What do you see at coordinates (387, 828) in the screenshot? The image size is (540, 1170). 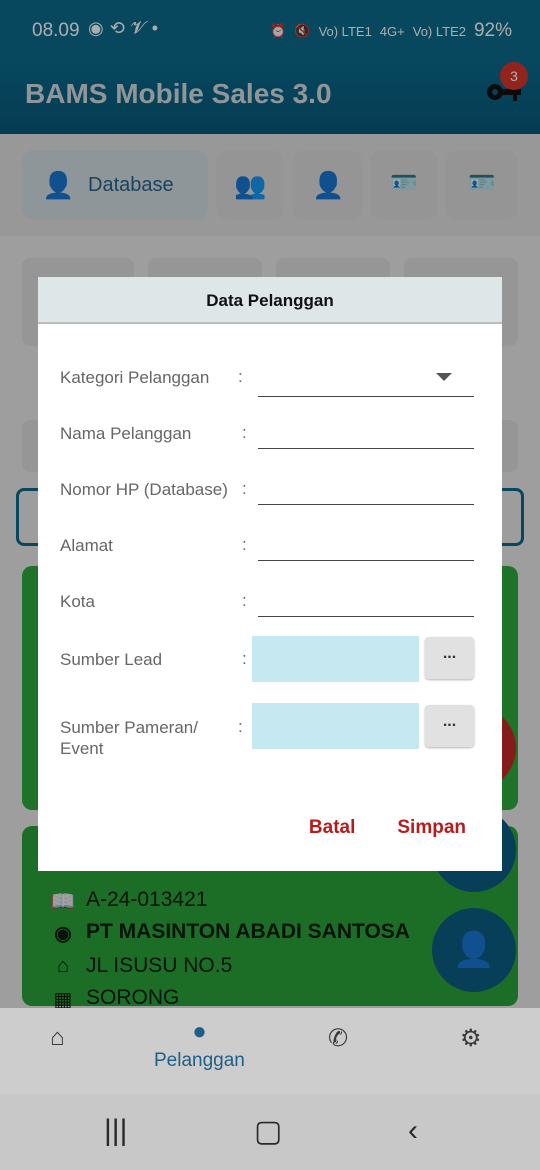 I see `dialog-actions: Batal Simpan` at bounding box center [387, 828].